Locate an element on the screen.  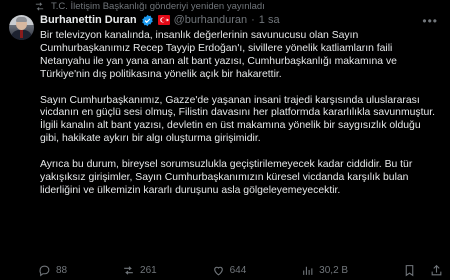
views-count: 30,2 B is located at coordinates (334, 270).